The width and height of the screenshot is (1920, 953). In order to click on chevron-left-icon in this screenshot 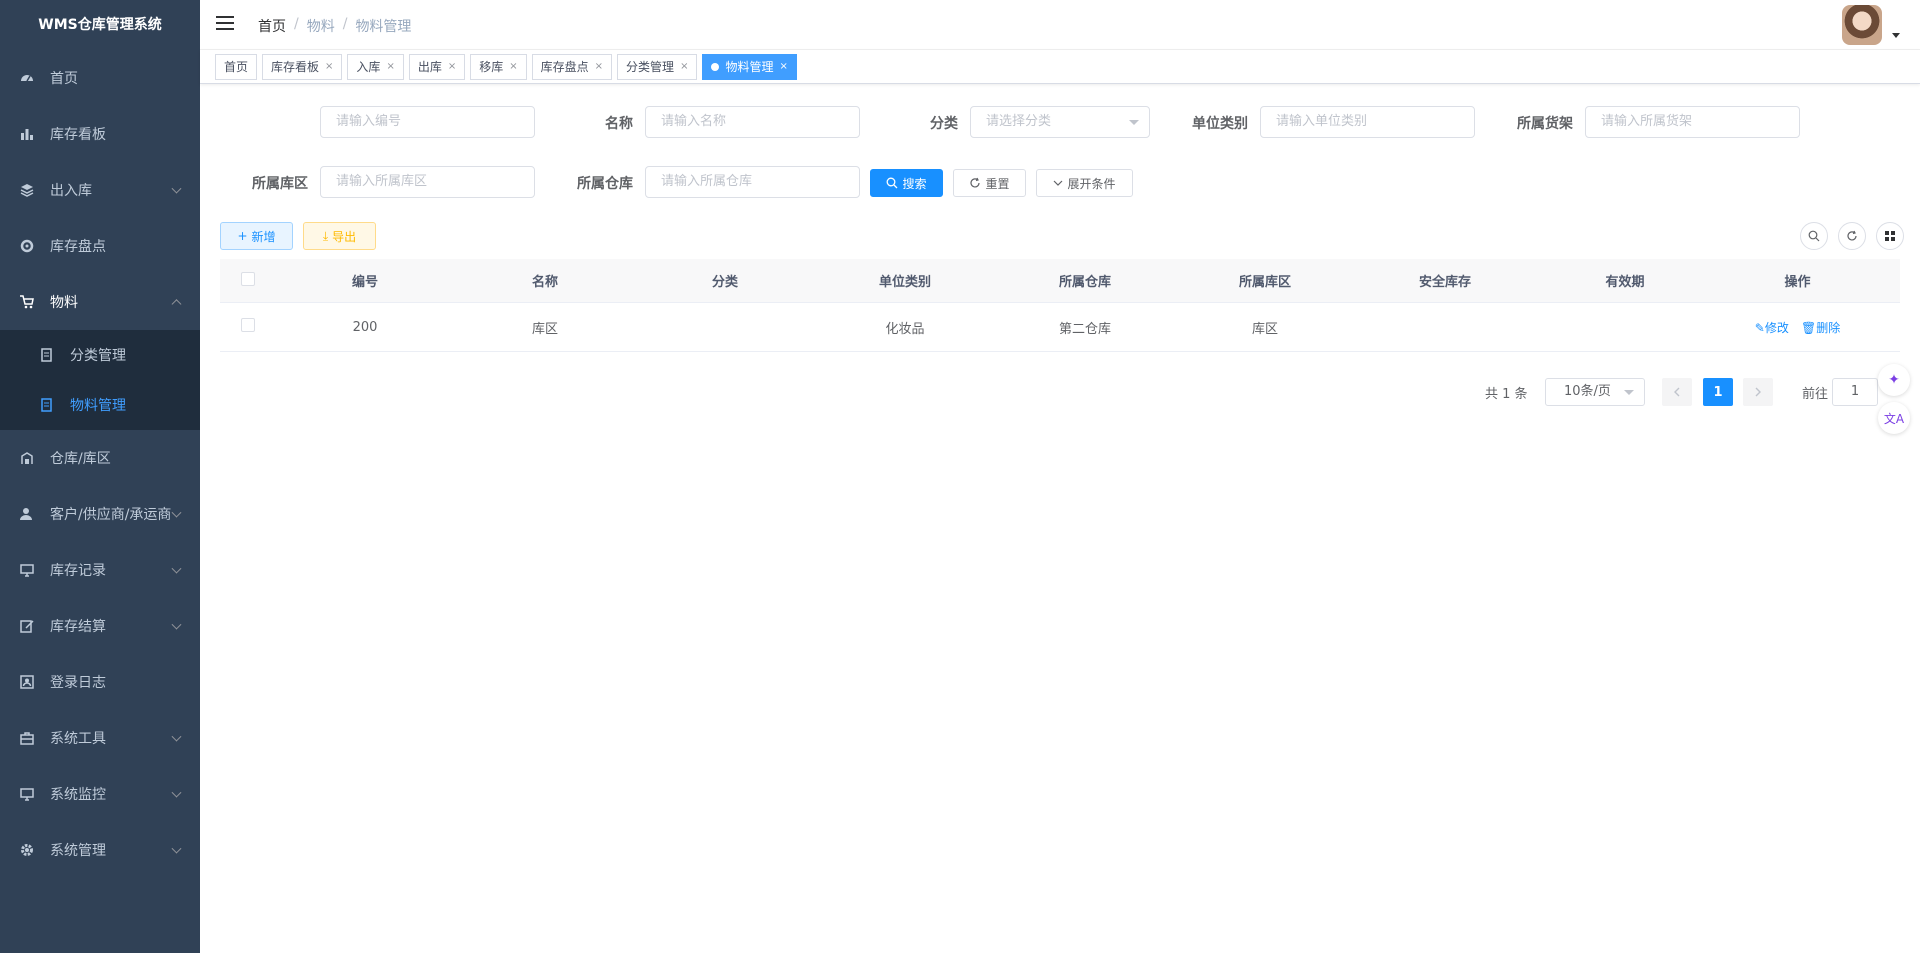, I will do `click(1677, 392)`.